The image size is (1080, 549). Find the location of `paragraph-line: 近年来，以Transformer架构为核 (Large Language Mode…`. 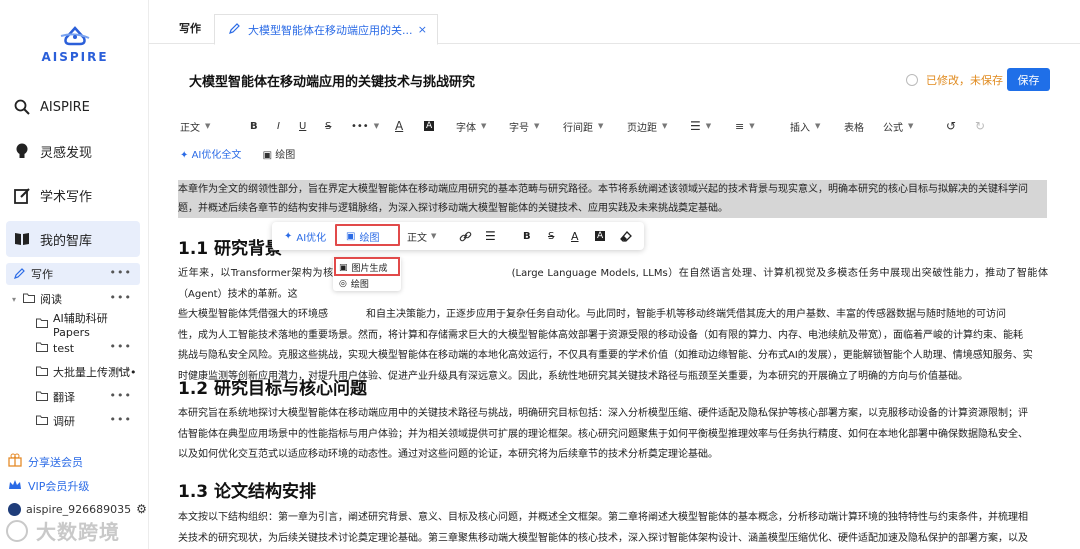

paragraph-line: 近年来，以Transformer架构为核 (Large Language Mode… is located at coordinates (613, 284).